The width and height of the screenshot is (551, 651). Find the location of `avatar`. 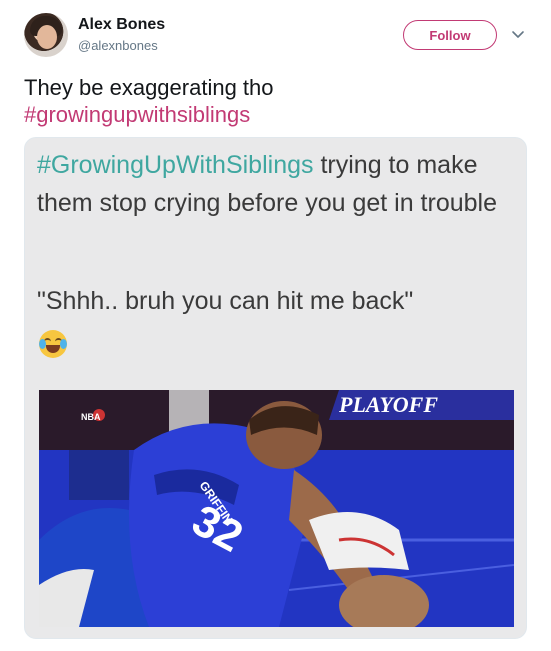

avatar is located at coordinates (46, 35).